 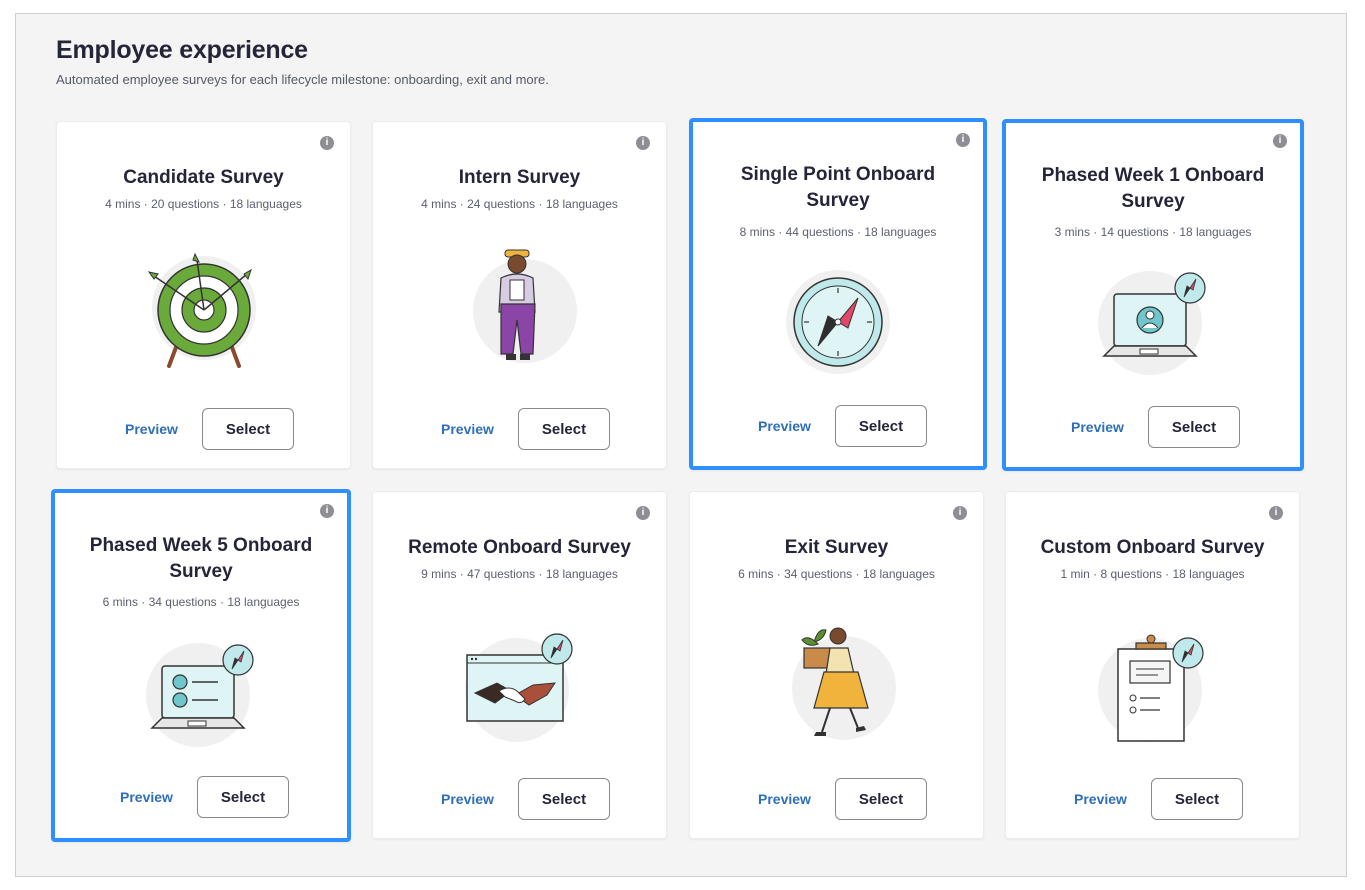 I want to click on survey-title: Remote Onboard Survey, so click(x=519, y=547).